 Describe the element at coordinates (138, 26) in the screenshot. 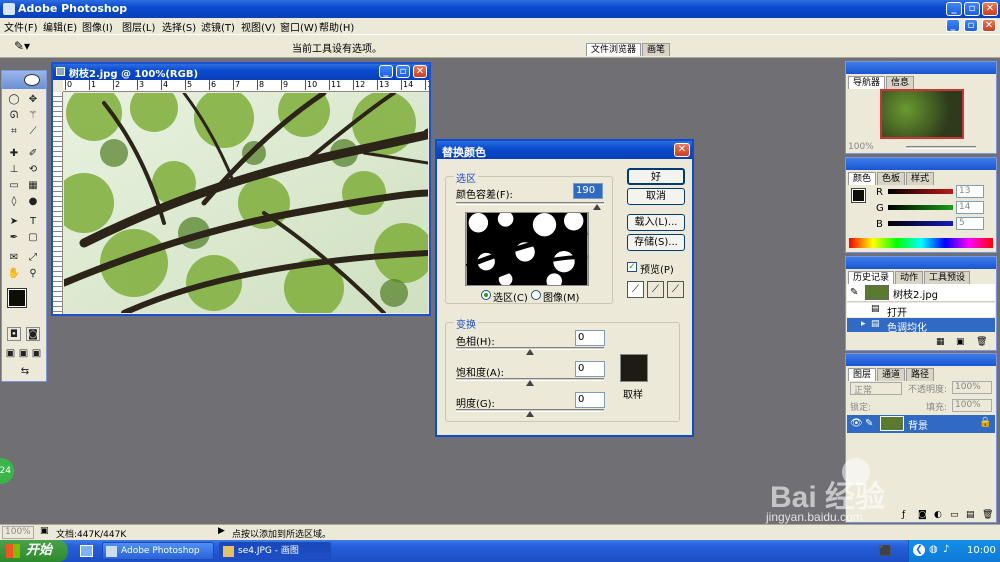

I see `menu-layer: 图层(L)` at that location.